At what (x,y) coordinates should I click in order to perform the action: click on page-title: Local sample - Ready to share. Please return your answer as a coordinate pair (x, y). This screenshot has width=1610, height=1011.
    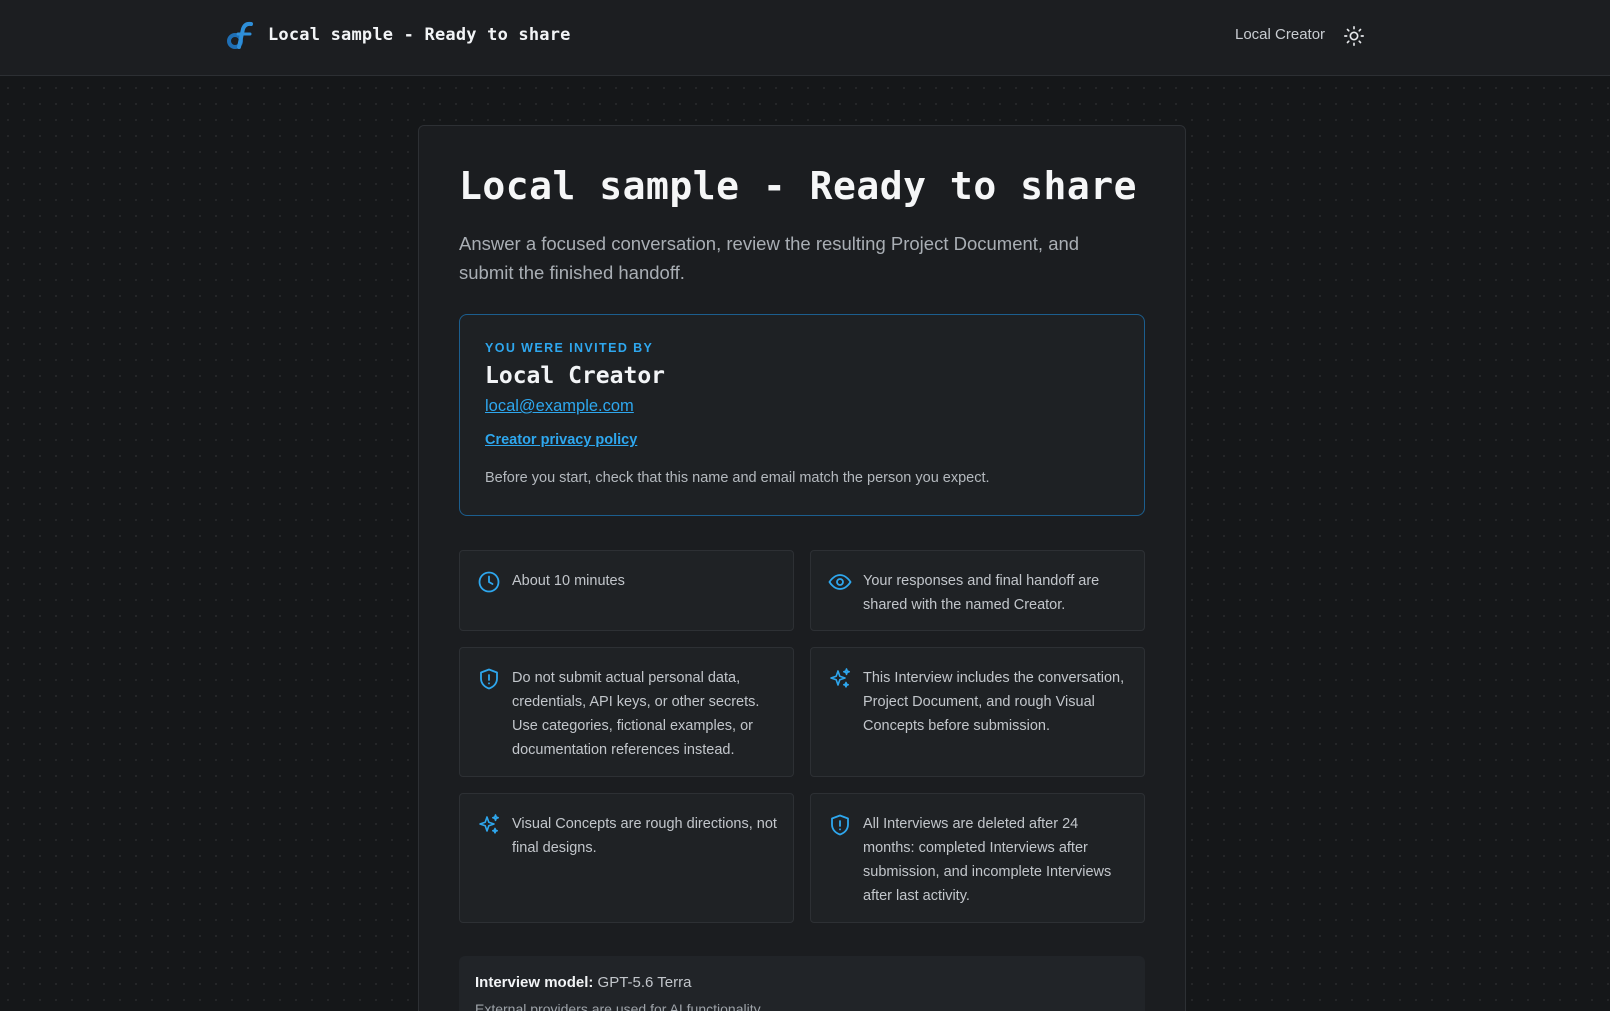
    Looking at the image, I should click on (798, 186).